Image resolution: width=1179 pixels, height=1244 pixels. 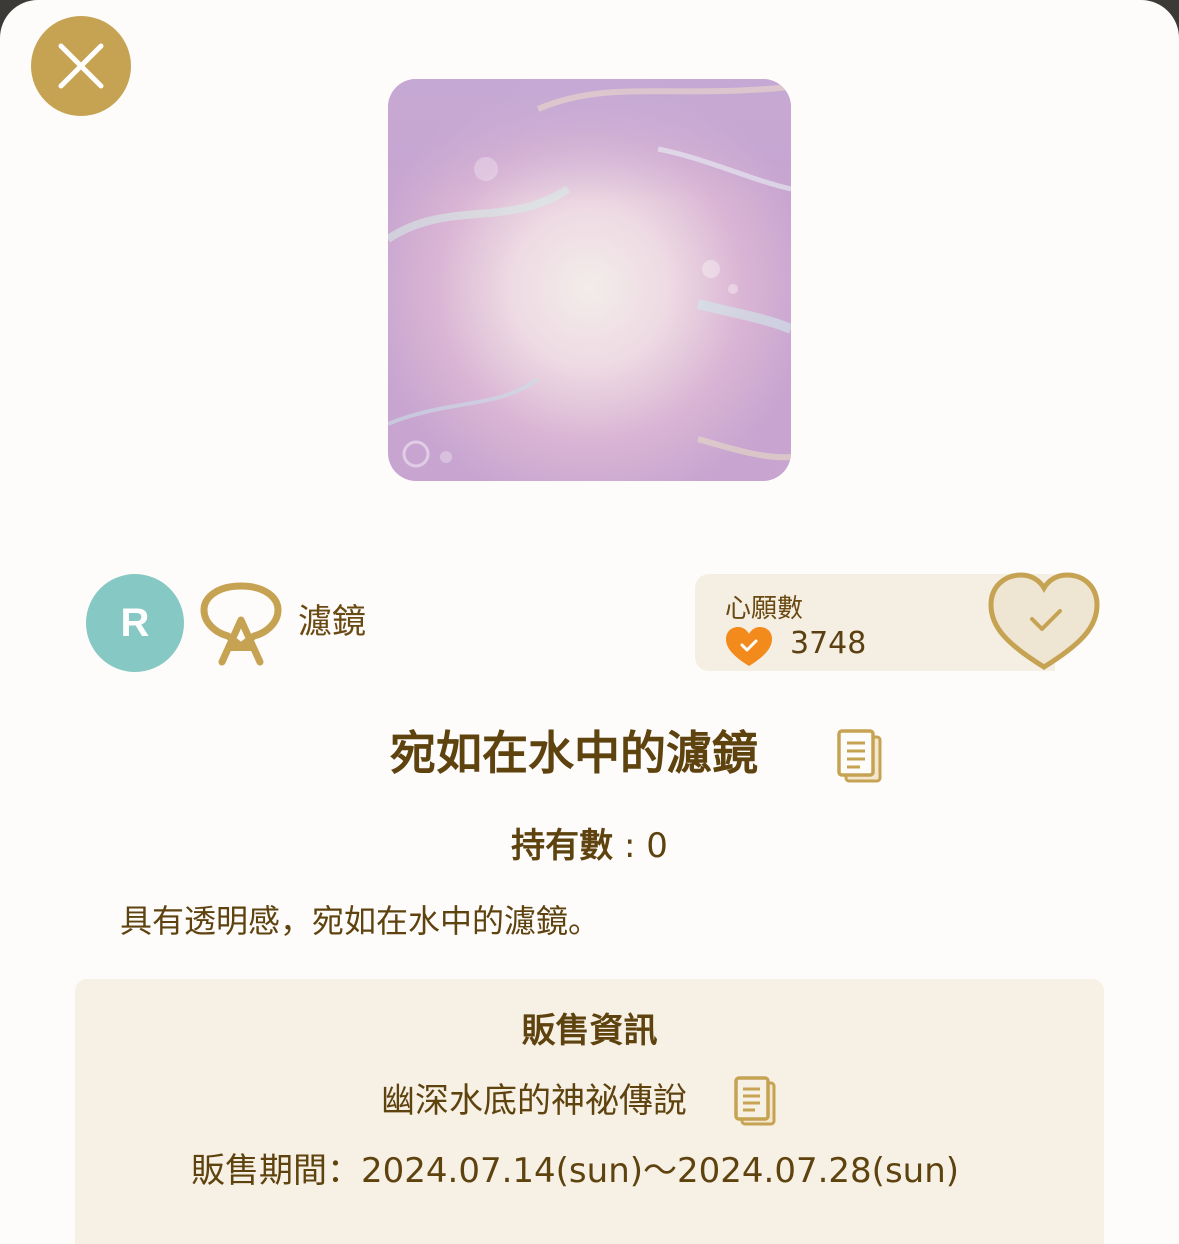 I want to click on filter-preview-image, so click(x=589, y=280).